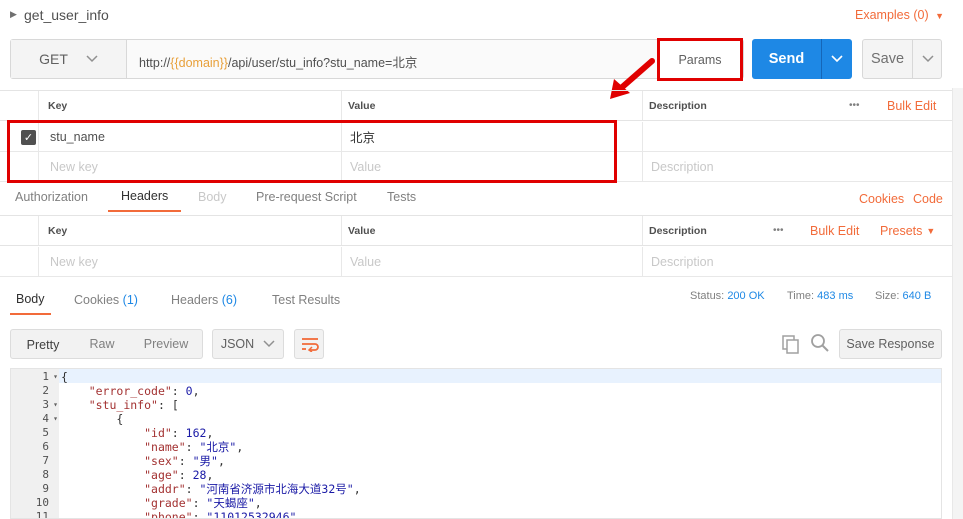 Image resolution: width=963 pixels, height=519 pixels. Describe the element at coordinates (102, 344) in the screenshot. I see `raw-button: Raw` at that location.